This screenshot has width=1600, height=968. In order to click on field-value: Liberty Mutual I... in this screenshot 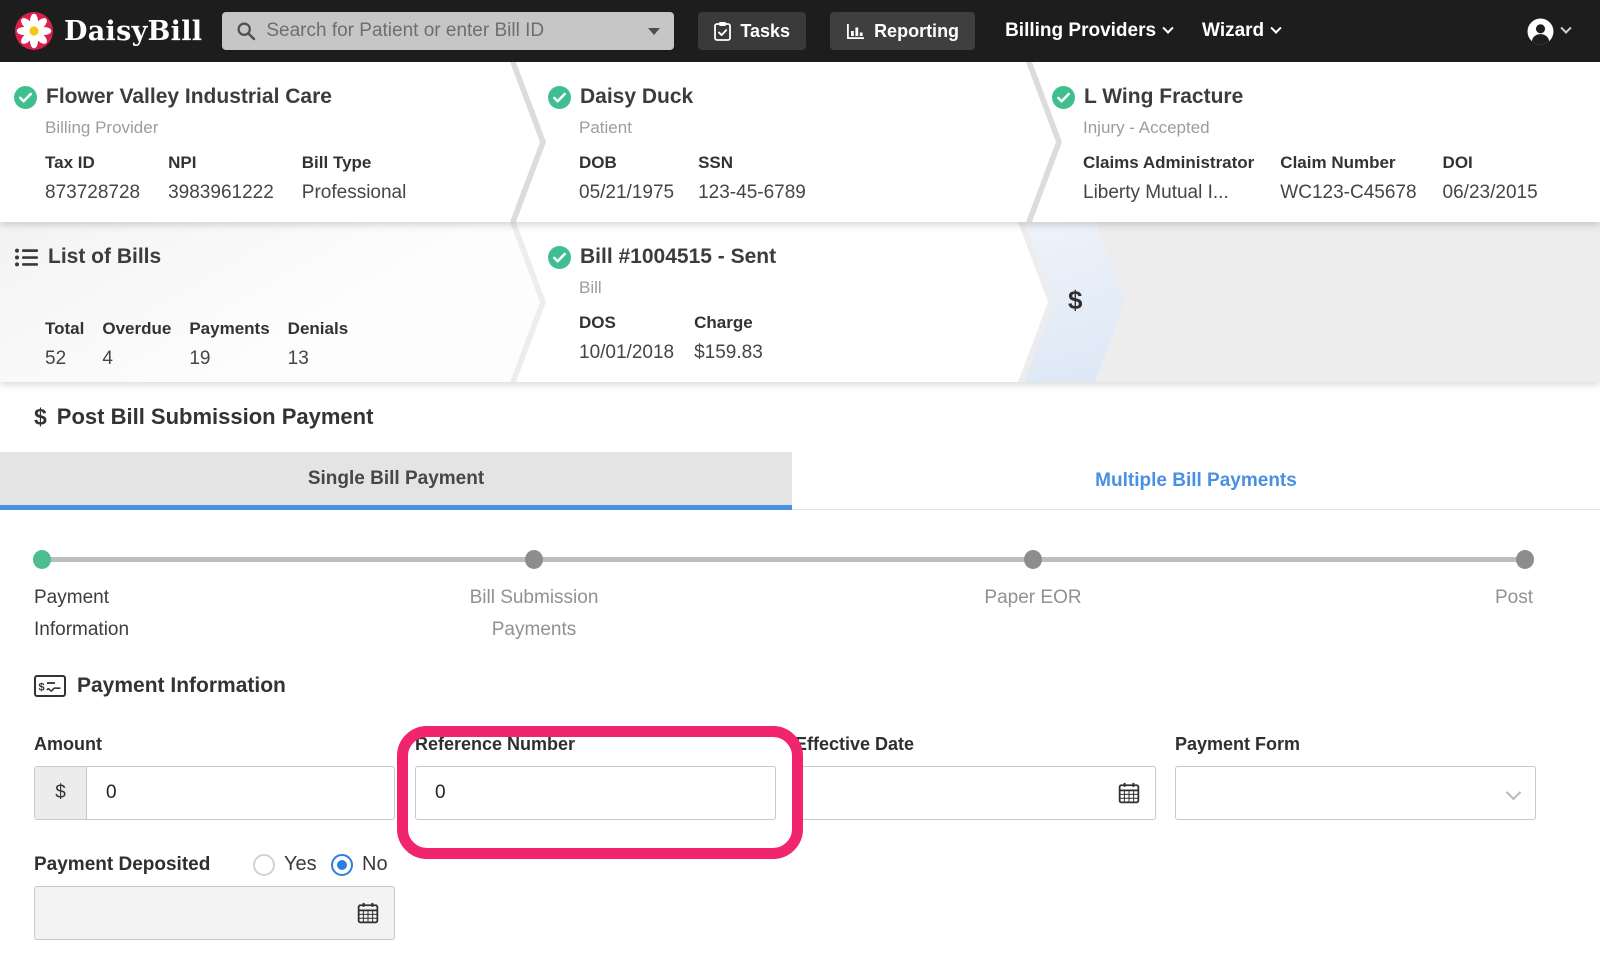, I will do `click(1156, 192)`.